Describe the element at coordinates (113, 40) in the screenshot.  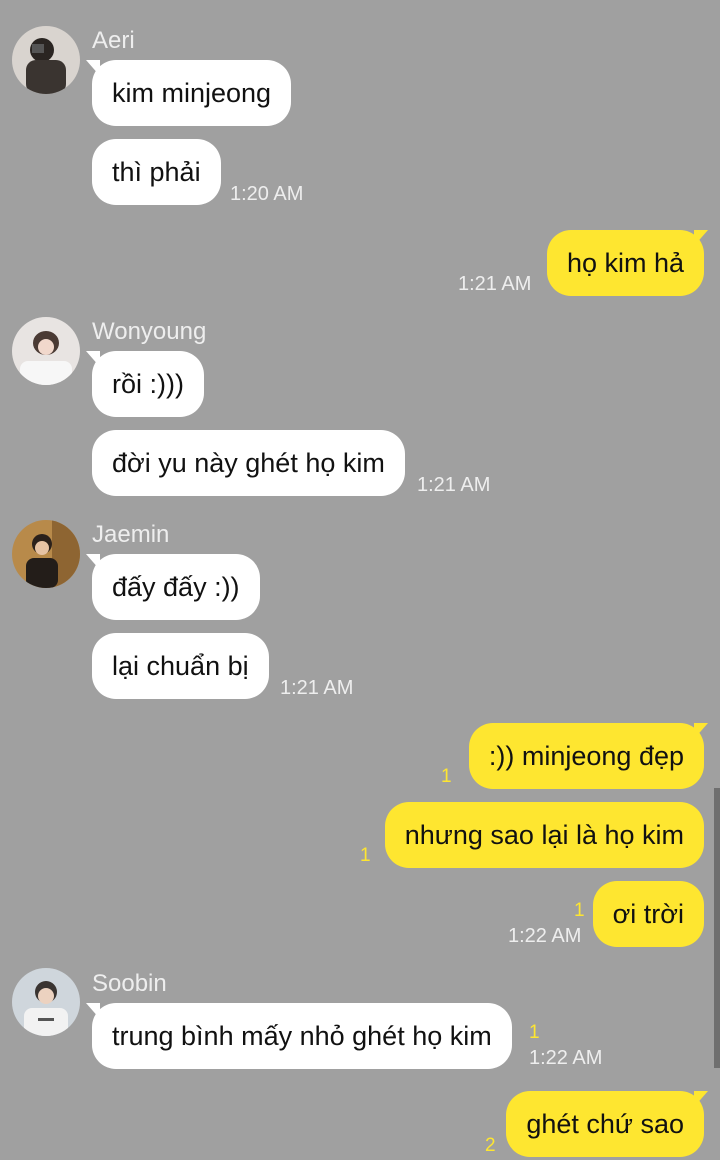
I see `sender-name: Aeri` at that location.